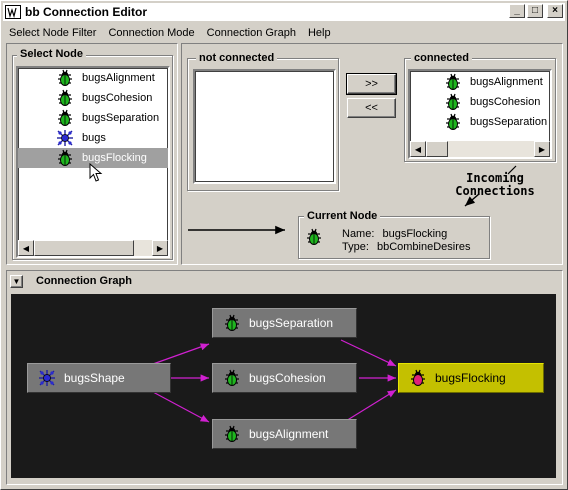 The width and height of the screenshot is (568, 490). I want to click on node-label: bugsShape, so click(94, 378).